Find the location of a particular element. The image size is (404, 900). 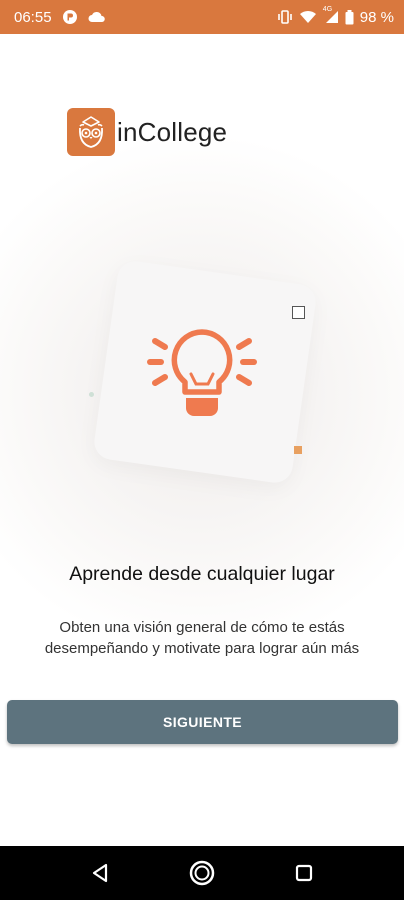

lightbulb-icon is located at coordinates (202, 381).